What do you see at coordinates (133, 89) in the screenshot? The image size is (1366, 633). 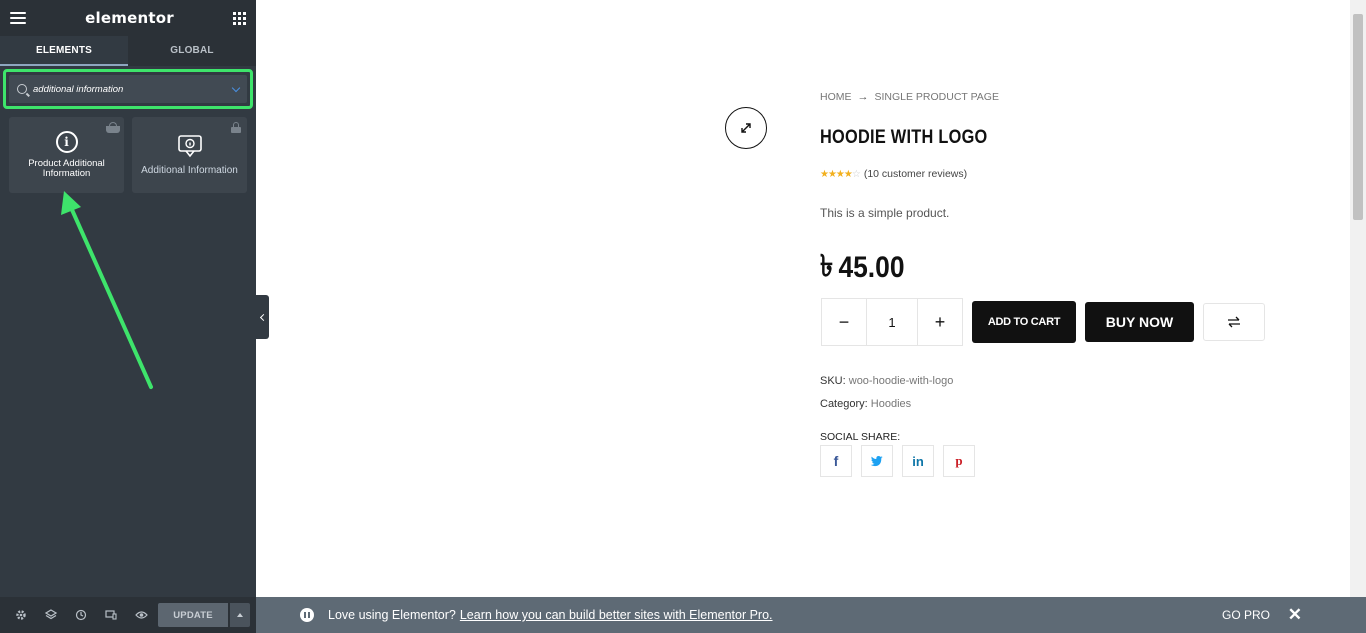 I see `search-input` at bounding box center [133, 89].